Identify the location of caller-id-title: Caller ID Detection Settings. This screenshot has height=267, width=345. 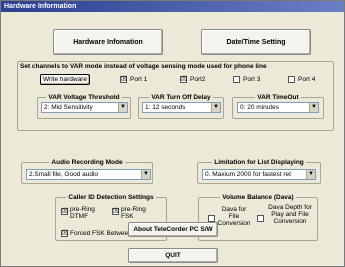
(111, 197).